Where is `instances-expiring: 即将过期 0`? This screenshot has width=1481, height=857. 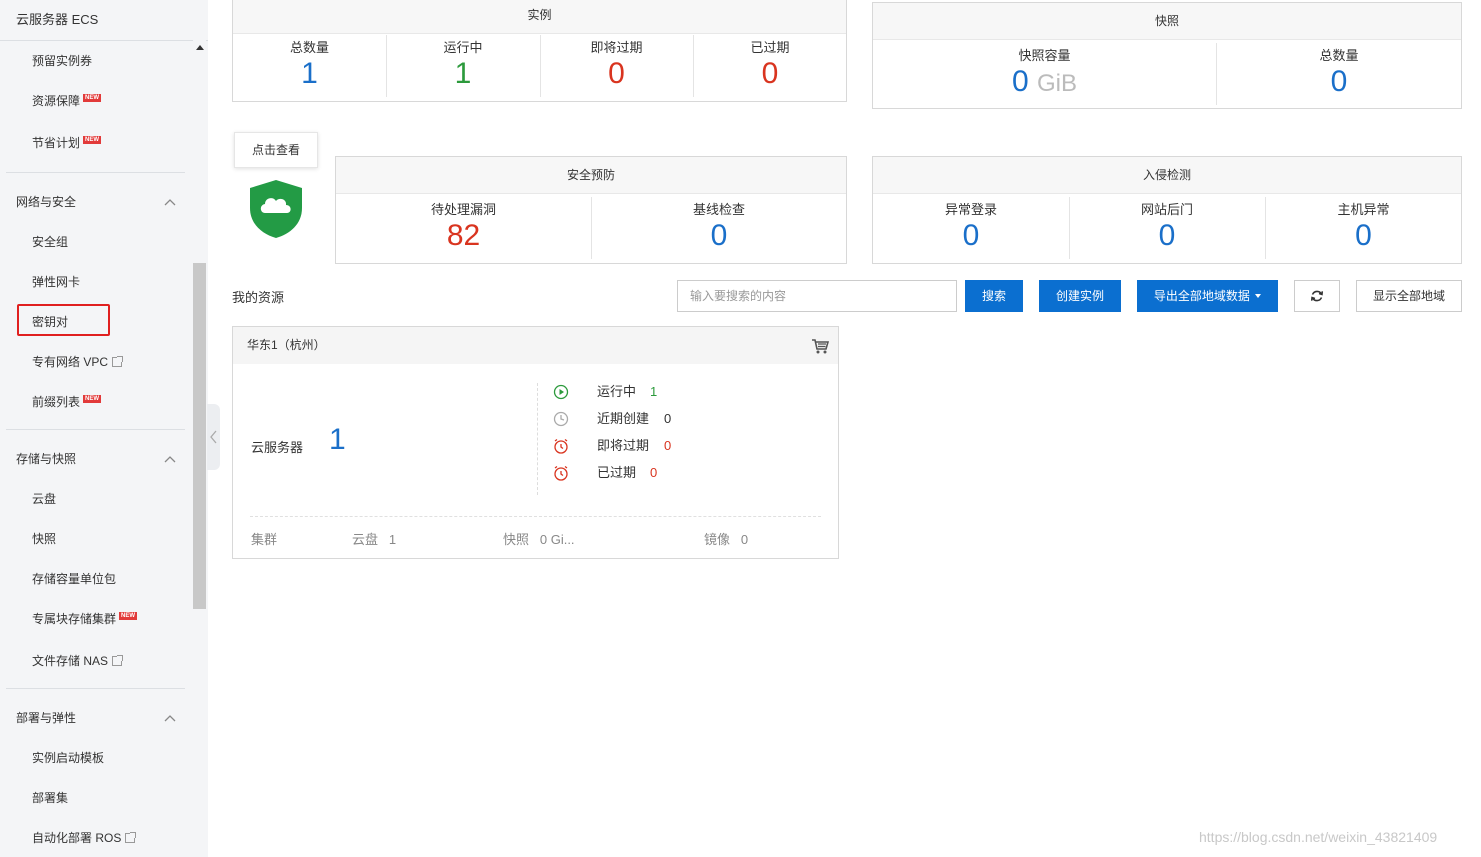 instances-expiring: 即将过期 0 is located at coordinates (616, 64).